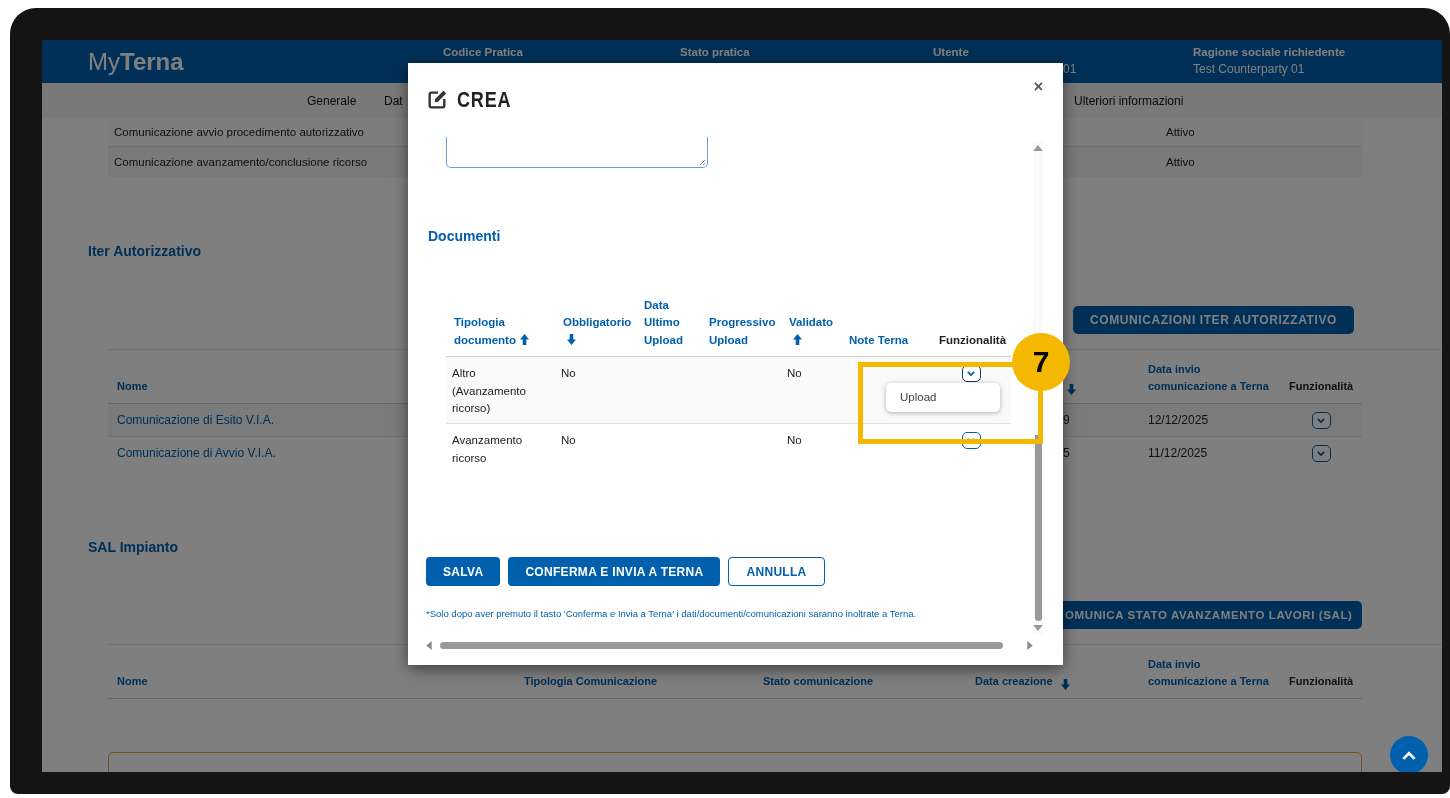 Image resolution: width=1450 pixels, height=798 pixels. I want to click on header-label: Utente, so click(951, 52).